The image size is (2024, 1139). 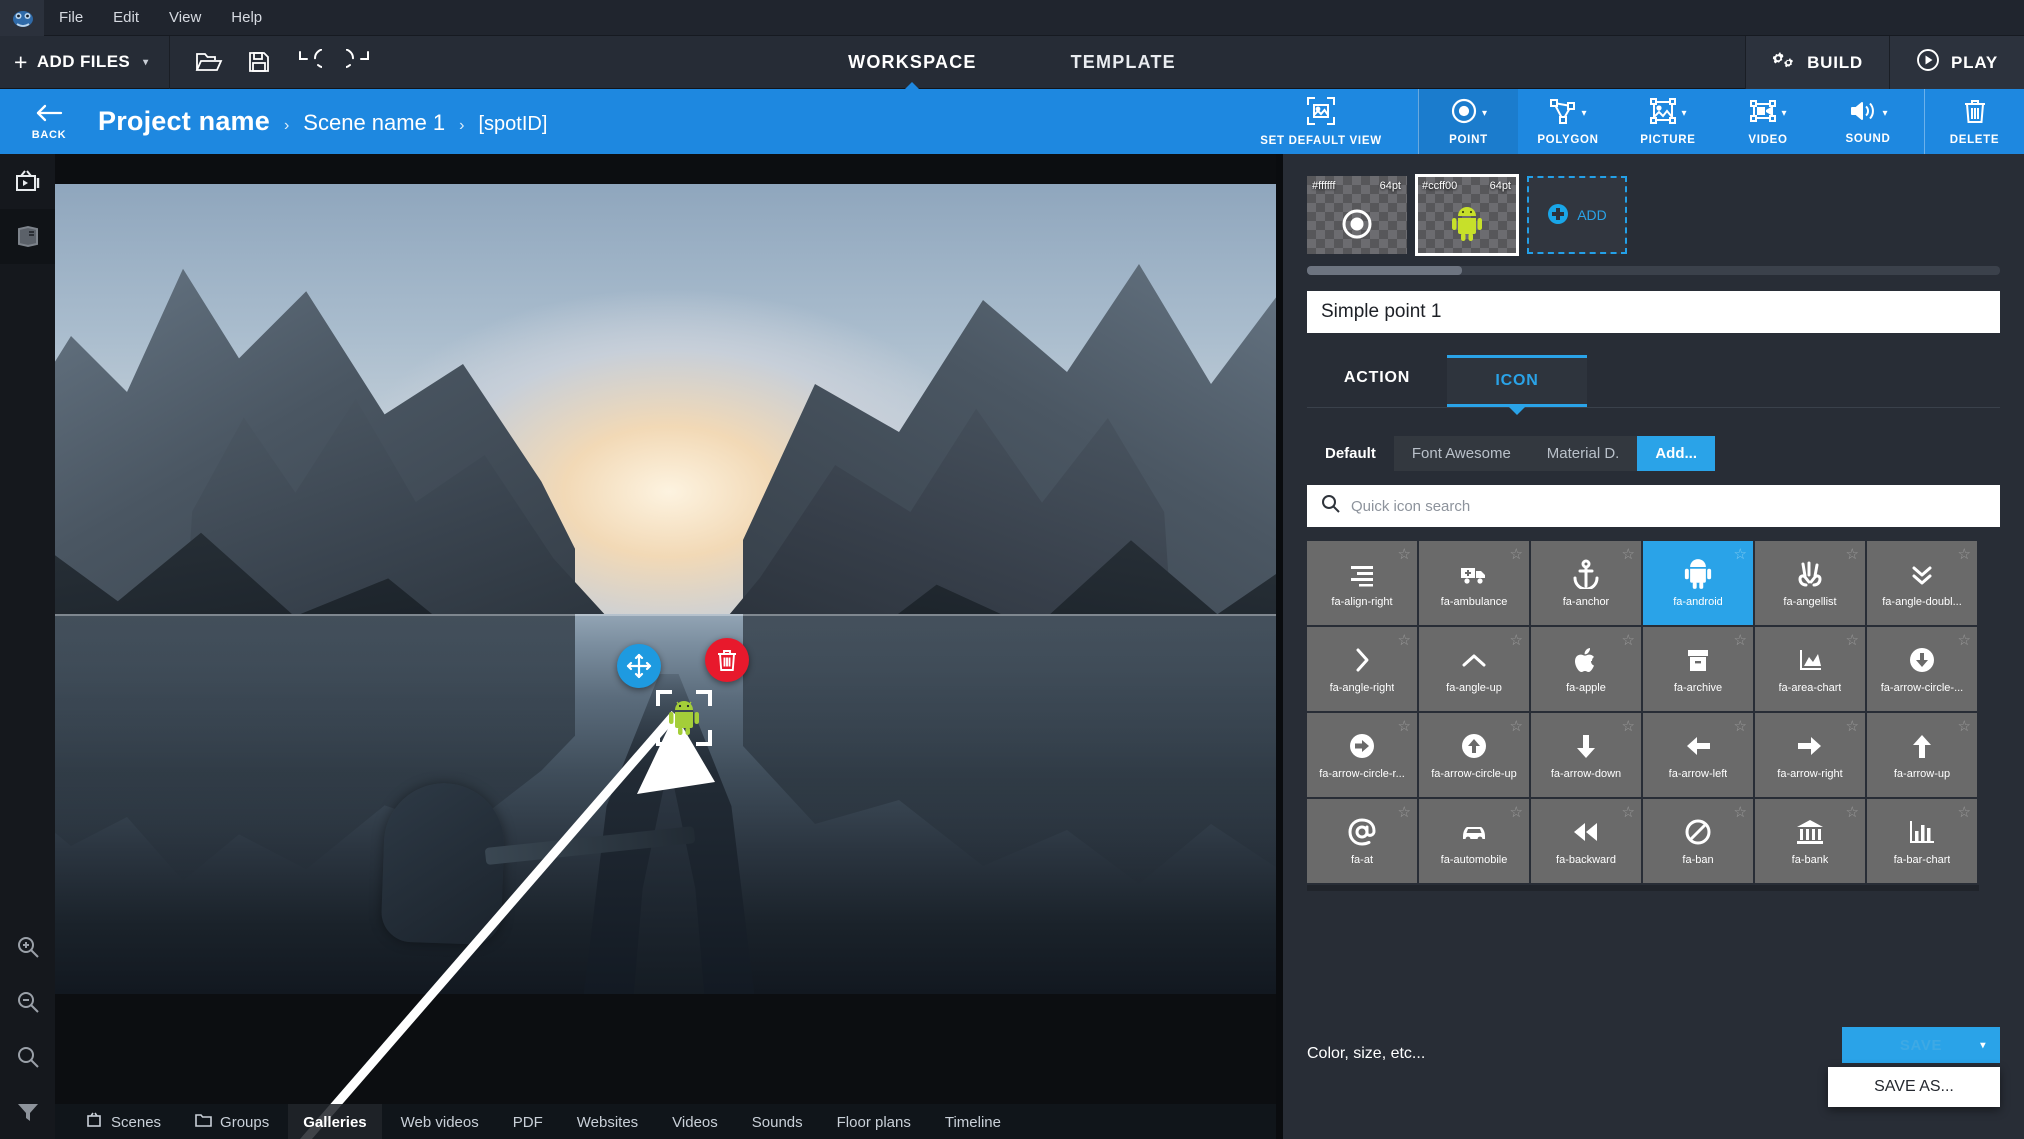 What do you see at coordinates (1668, 121) in the screenshot?
I see `picture-tool-button: ▾ PICTURE` at bounding box center [1668, 121].